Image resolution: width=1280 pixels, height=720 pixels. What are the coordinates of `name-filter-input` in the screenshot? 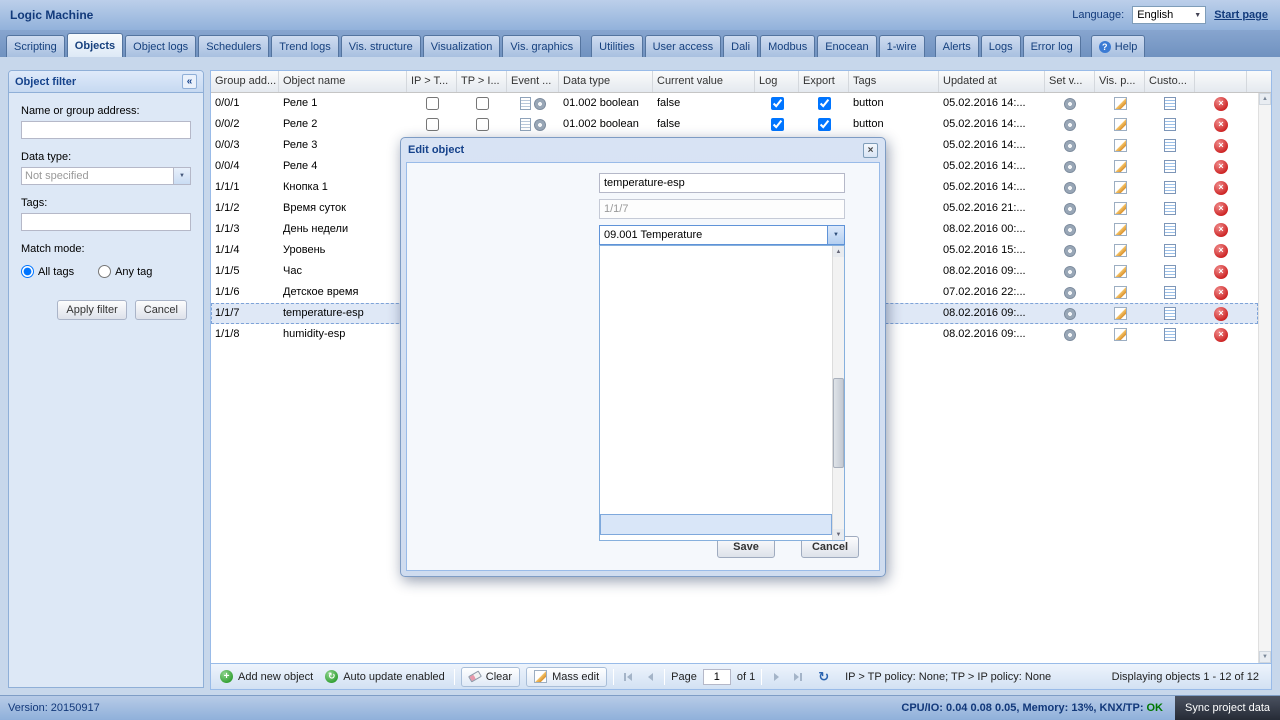 It's located at (106, 130).